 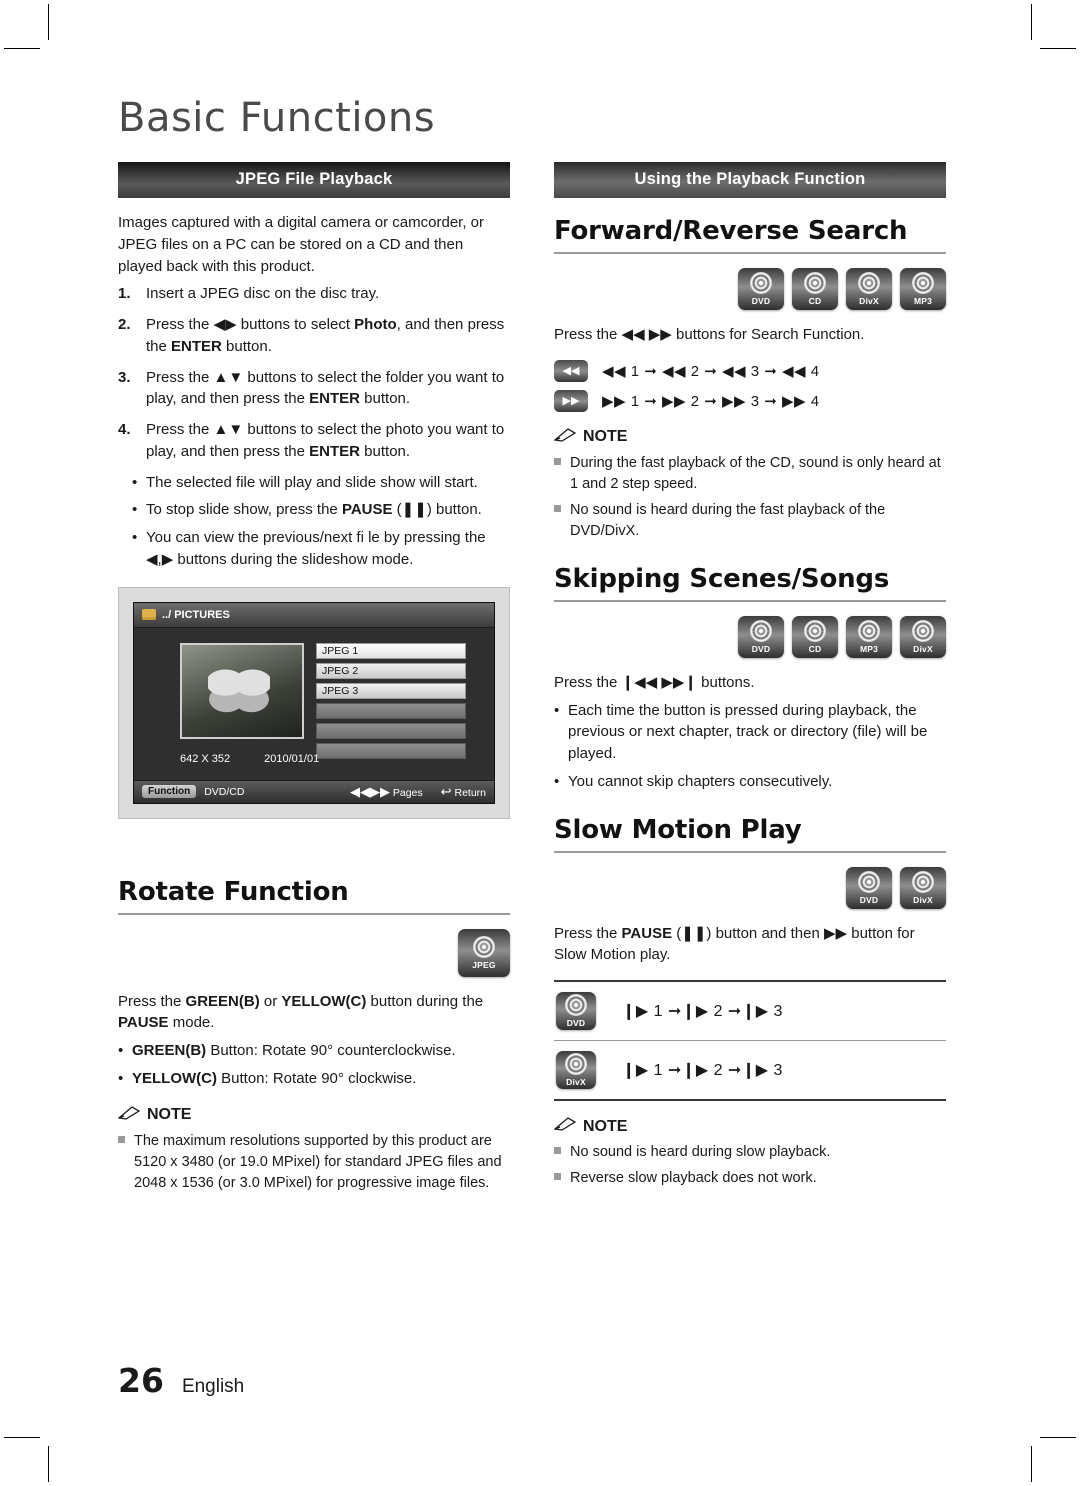 What do you see at coordinates (314, 294) in the screenshot?
I see `list-item: 1. Insert a JPEG disc on the disc tray.` at bounding box center [314, 294].